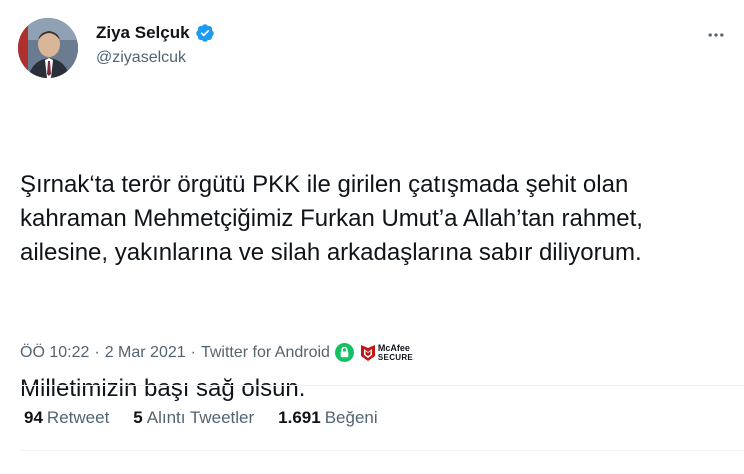 This screenshot has height=474, width=744. I want to click on mcafee-secure-label: SECURE, so click(395, 357).